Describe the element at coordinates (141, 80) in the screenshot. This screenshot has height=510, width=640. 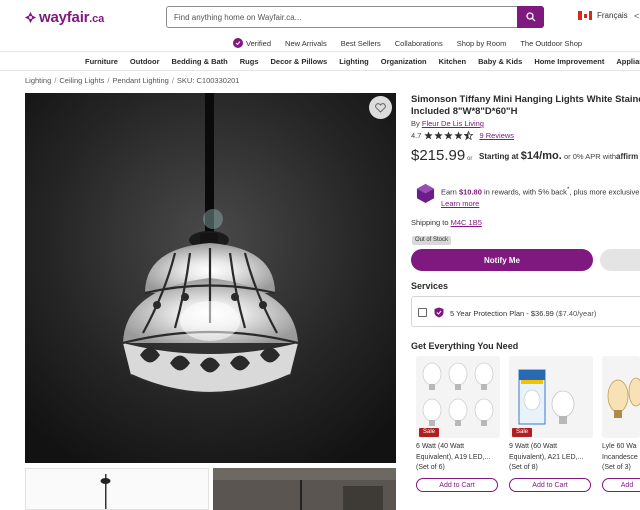
I see `breadcrumb-pendant-lighting: Pendant Lighting` at that location.